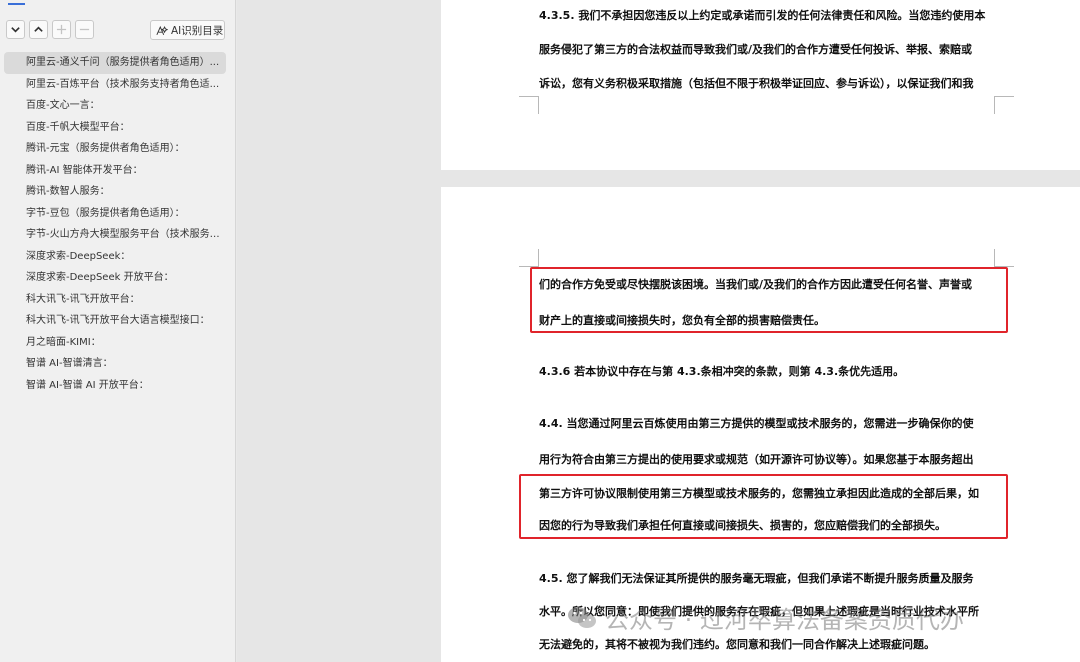 Image resolution: width=1080 pixels, height=662 pixels. What do you see at coordinates (756, 284) in the screenshot?
I see `text-line: 们的合作方免受或尽快摆脱该困境。当我们或/及我们的合作方因此遭受任何名誉、声誉或` at bounding box center [756, 284].